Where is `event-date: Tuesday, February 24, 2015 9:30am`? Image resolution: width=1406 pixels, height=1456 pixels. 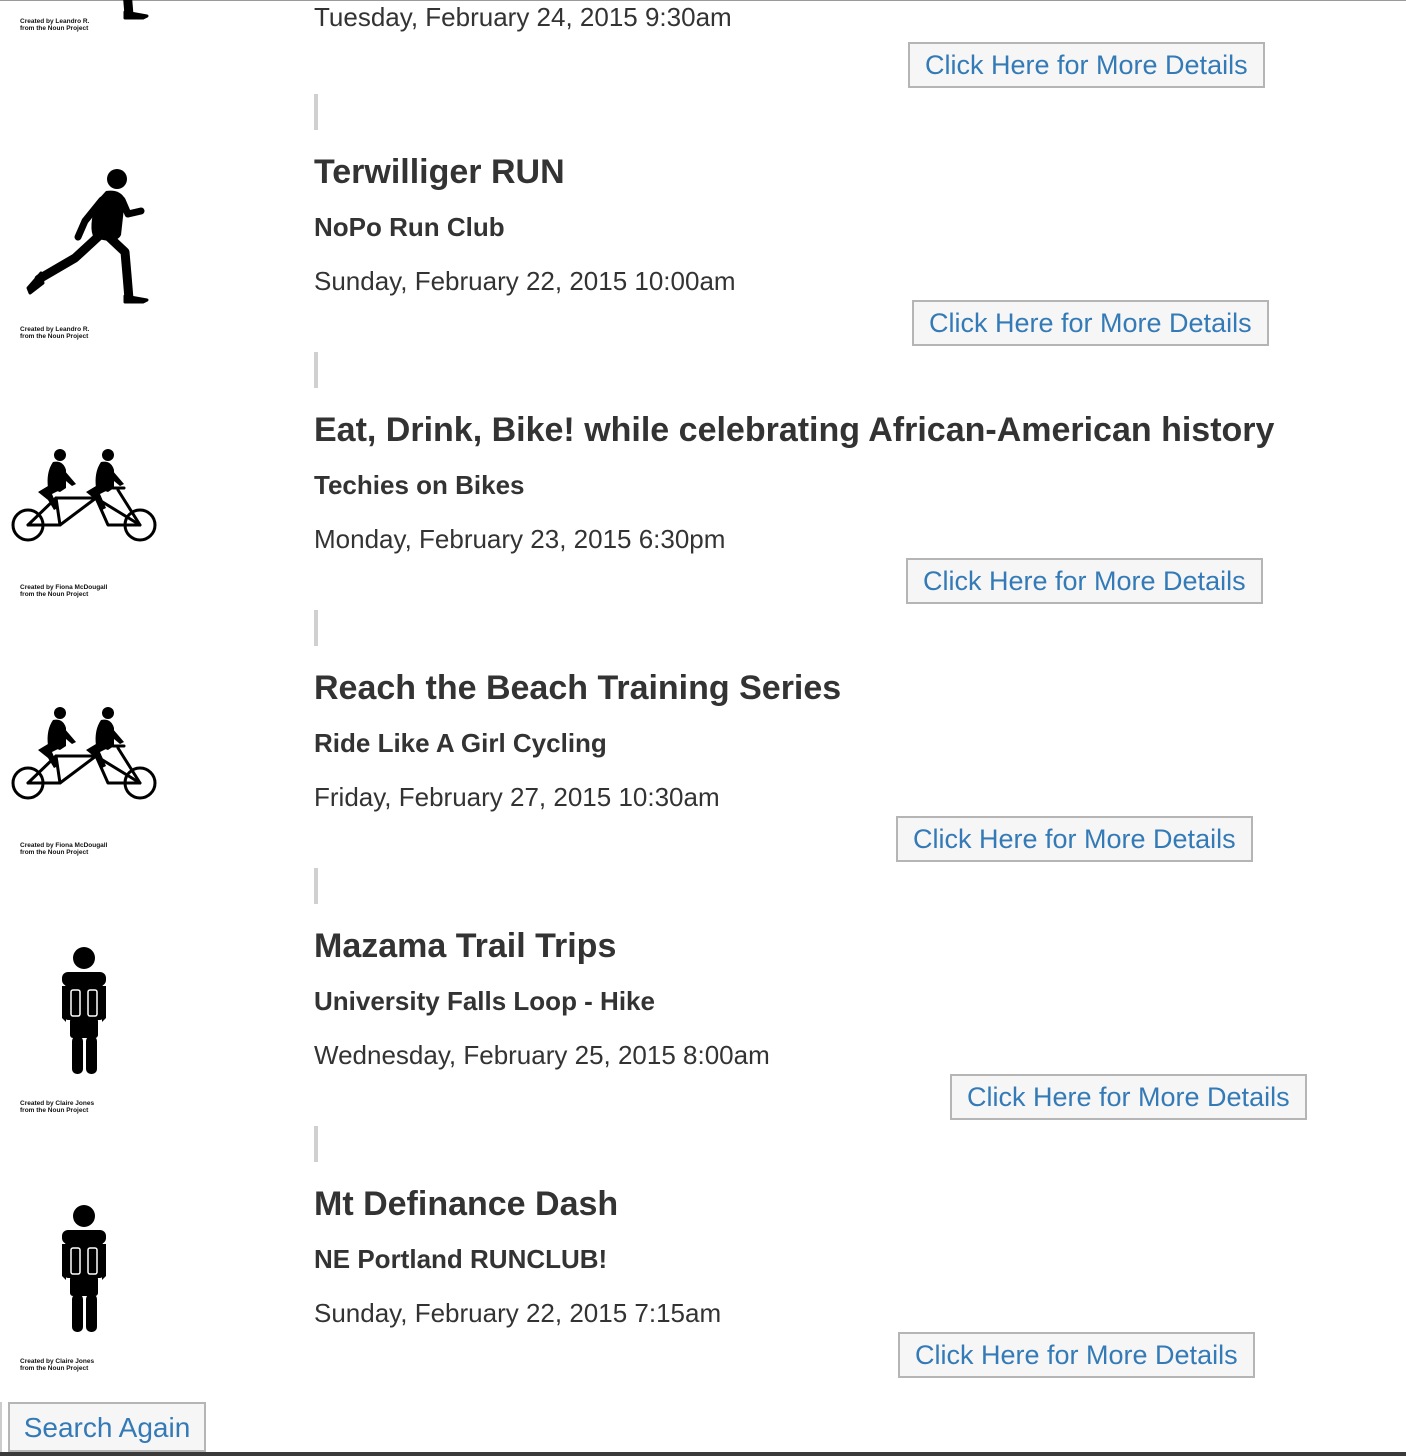 event-date: Tuesday, February 24, 2015 9:30am is located at coordinates (523, 17).